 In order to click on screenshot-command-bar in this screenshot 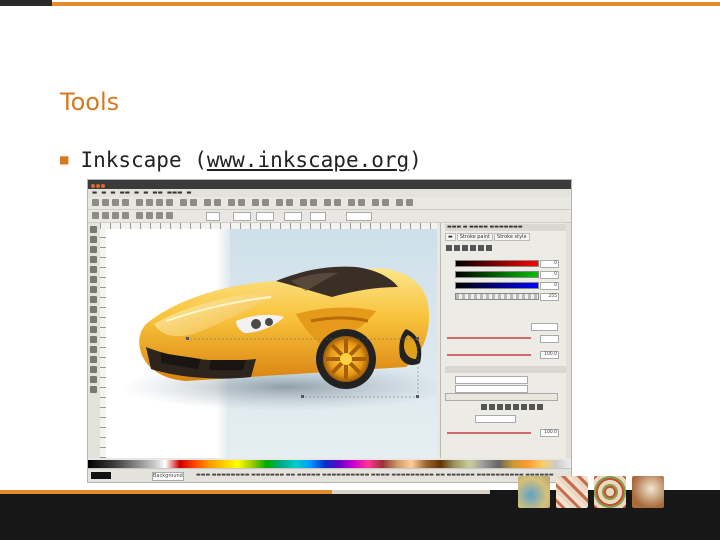, I will do `click(329, 203)`.